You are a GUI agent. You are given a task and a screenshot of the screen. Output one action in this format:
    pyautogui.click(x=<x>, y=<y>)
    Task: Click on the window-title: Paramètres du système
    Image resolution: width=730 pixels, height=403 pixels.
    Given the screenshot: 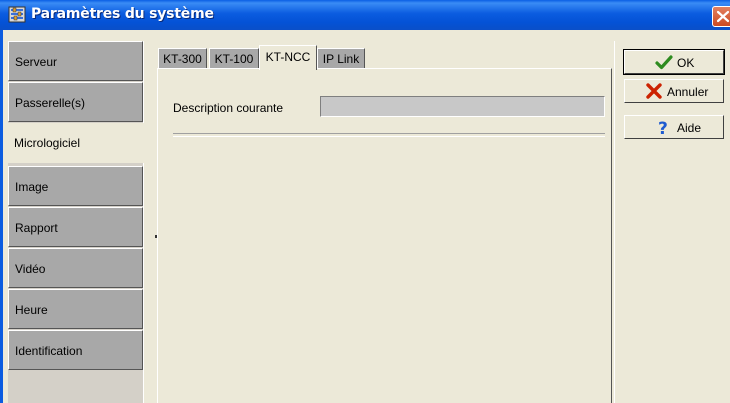 What is the action you would take?
    pyautogui.click(x=122, y=14)
    